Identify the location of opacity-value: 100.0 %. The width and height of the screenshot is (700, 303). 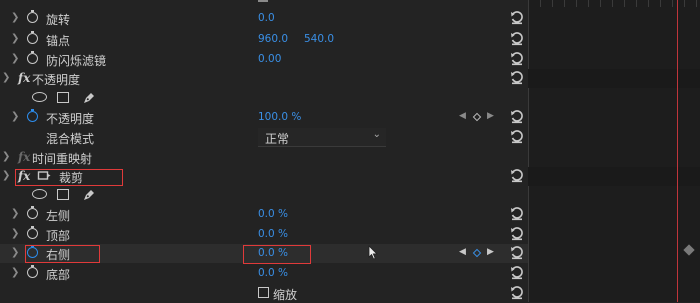
(279, 117).